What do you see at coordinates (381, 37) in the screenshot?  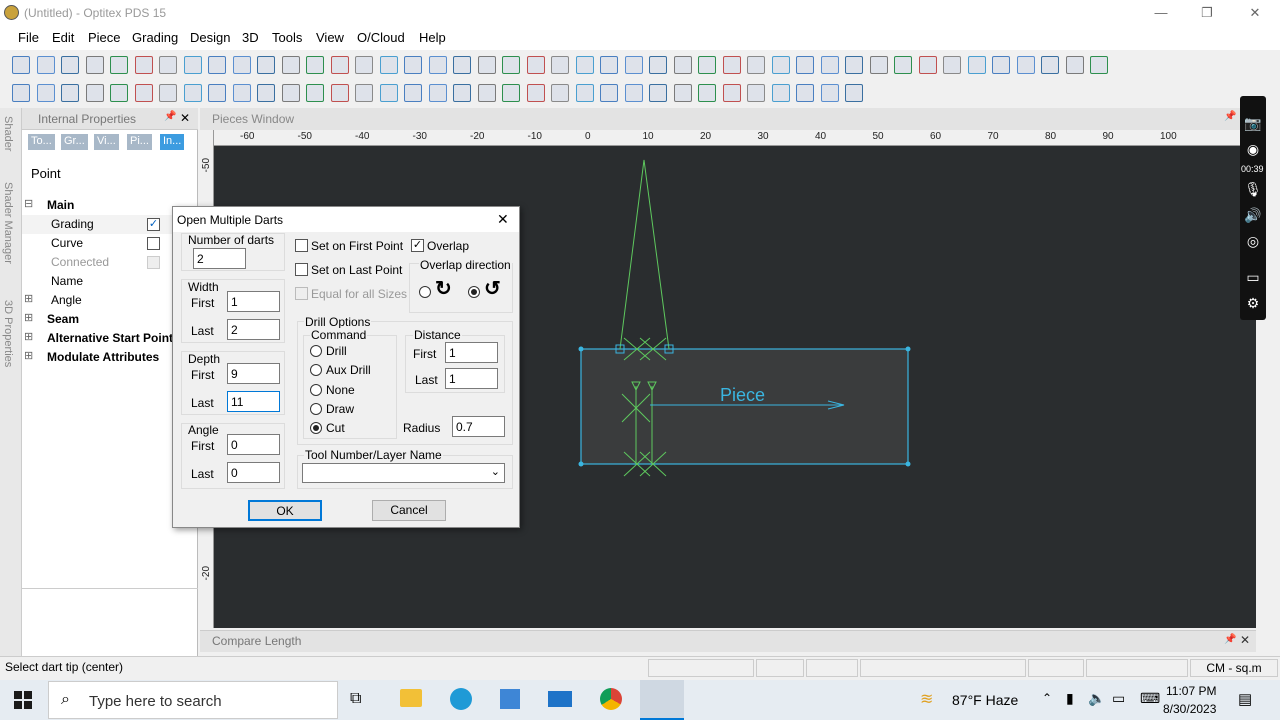 I see `menu-ocloud: O/Cloud` at bounding box center [381, 37].